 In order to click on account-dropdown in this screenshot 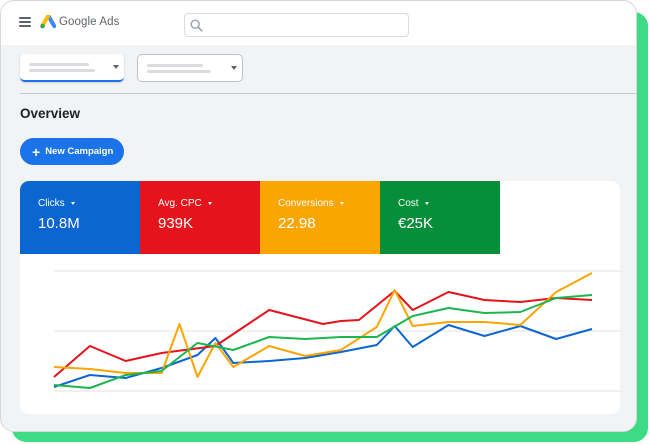, I will do `click(72, 68)`.